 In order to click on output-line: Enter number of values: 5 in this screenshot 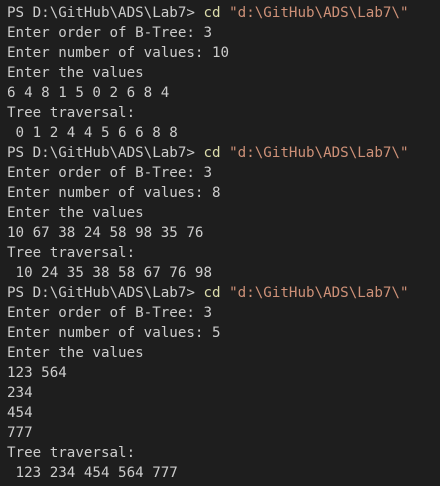, I will do `click(114, 333)`.